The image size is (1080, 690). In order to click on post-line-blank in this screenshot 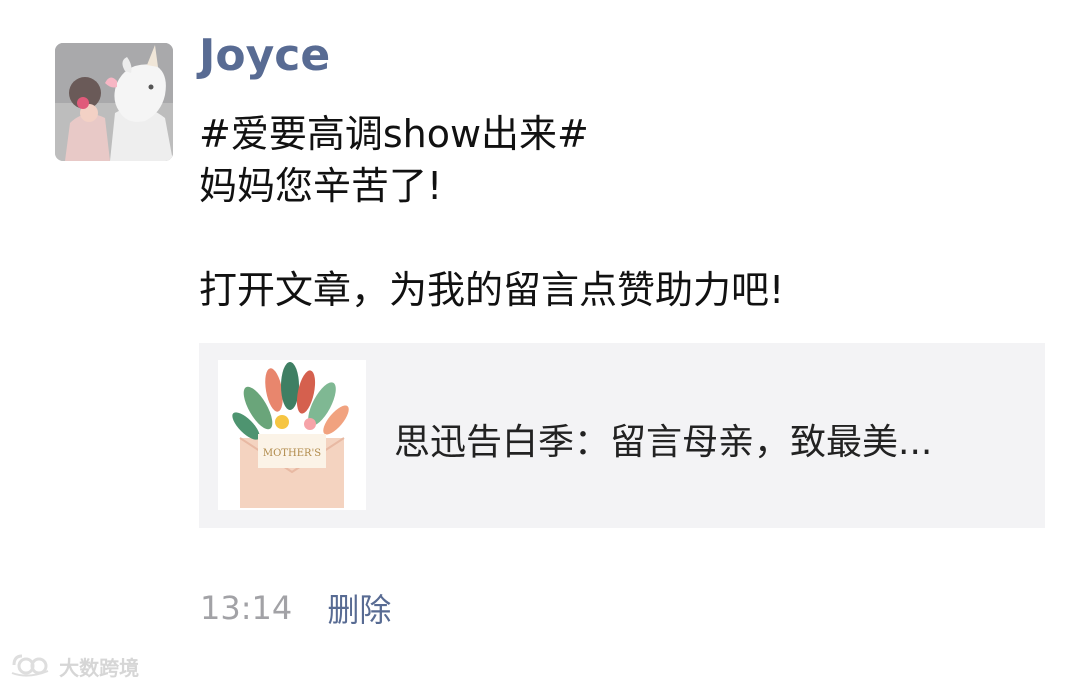, I will do `click(619, 238)`.